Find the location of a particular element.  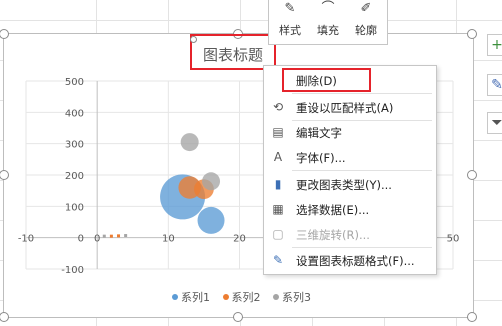

x-tick-label: 20 is located at coordinates (239, 239).